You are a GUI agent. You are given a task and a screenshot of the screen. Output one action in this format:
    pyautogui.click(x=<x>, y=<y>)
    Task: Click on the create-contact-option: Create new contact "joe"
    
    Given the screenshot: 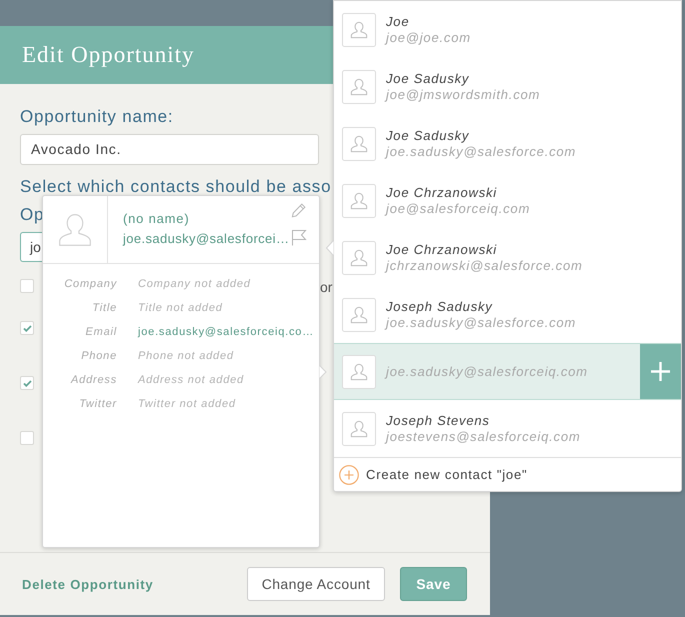 What is the action you would take?
    pyautogui.click(x=507, y=474)
    